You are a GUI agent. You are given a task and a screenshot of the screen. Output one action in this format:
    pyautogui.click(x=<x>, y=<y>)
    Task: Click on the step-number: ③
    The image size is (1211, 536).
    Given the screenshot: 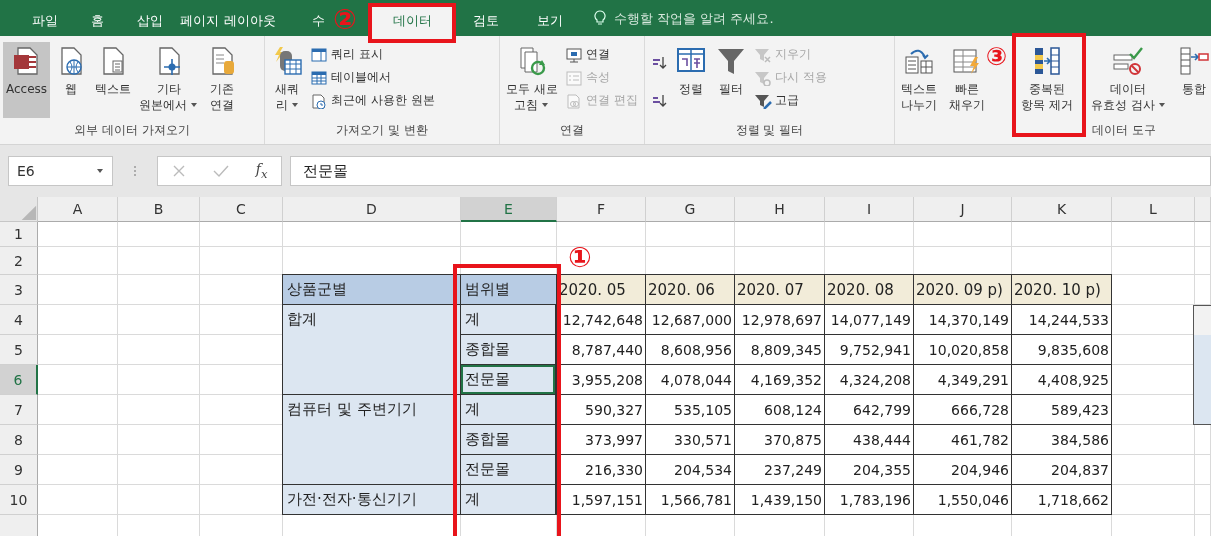 What is the action you would take?
    pyautogui.click(x=997, y=56)
    